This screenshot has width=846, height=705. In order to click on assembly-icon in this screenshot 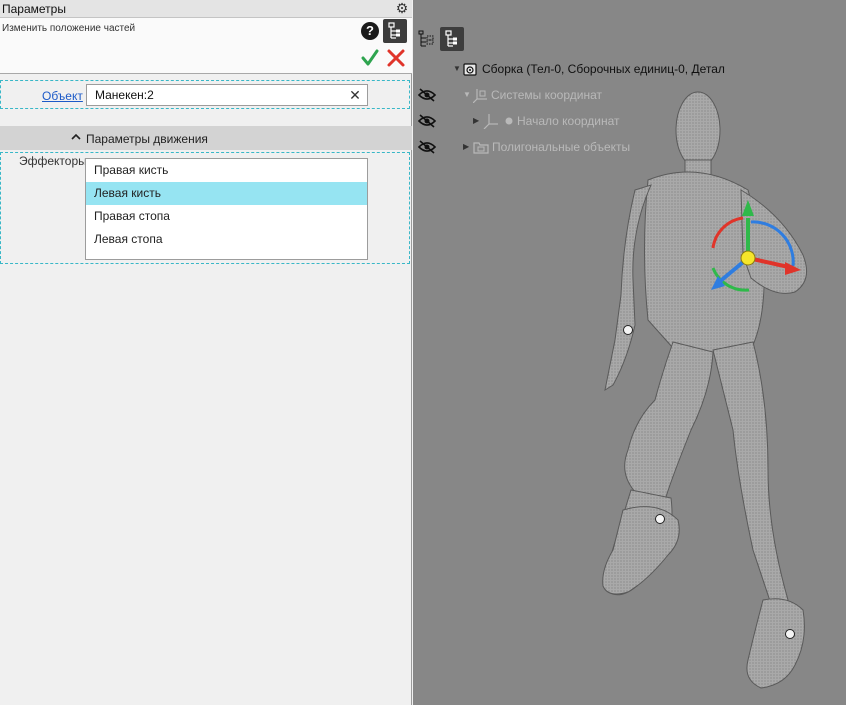, I will do `click(470, 69)`.